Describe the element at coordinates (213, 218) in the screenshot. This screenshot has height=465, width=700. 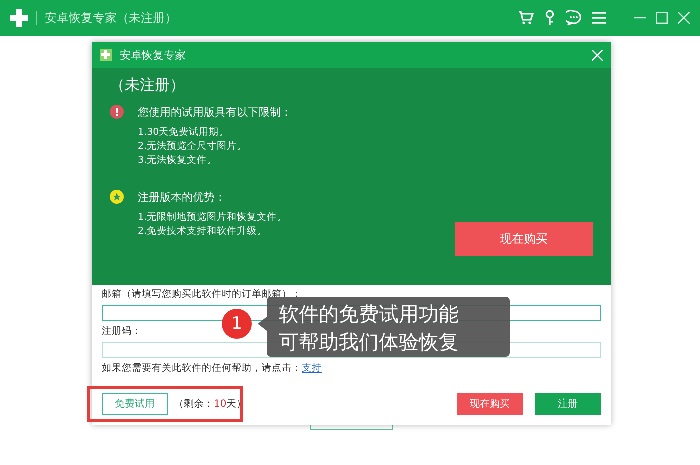
I see `list-item: 1.无限制地预览图片和恢复文件。` at that location.